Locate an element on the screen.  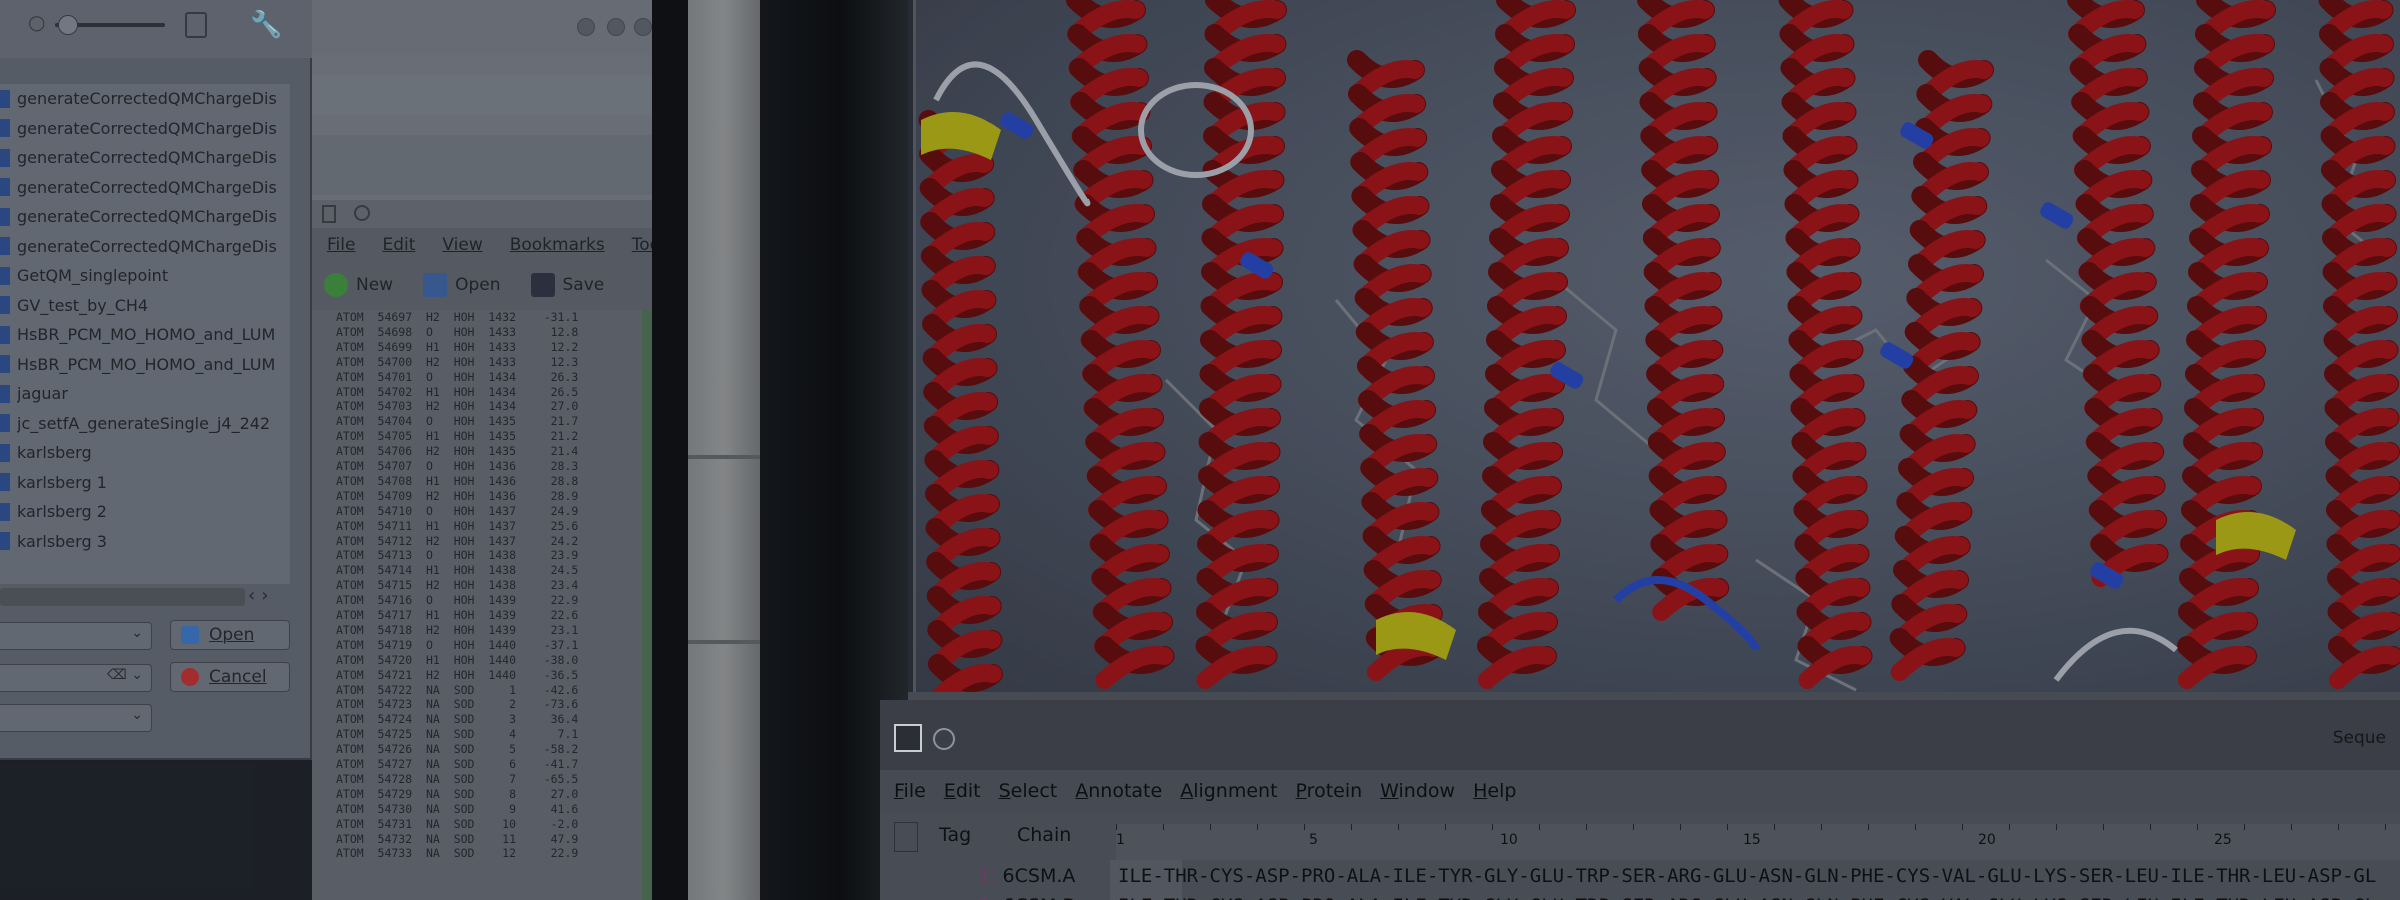
row-spinner is located at coordinates (906, 837).